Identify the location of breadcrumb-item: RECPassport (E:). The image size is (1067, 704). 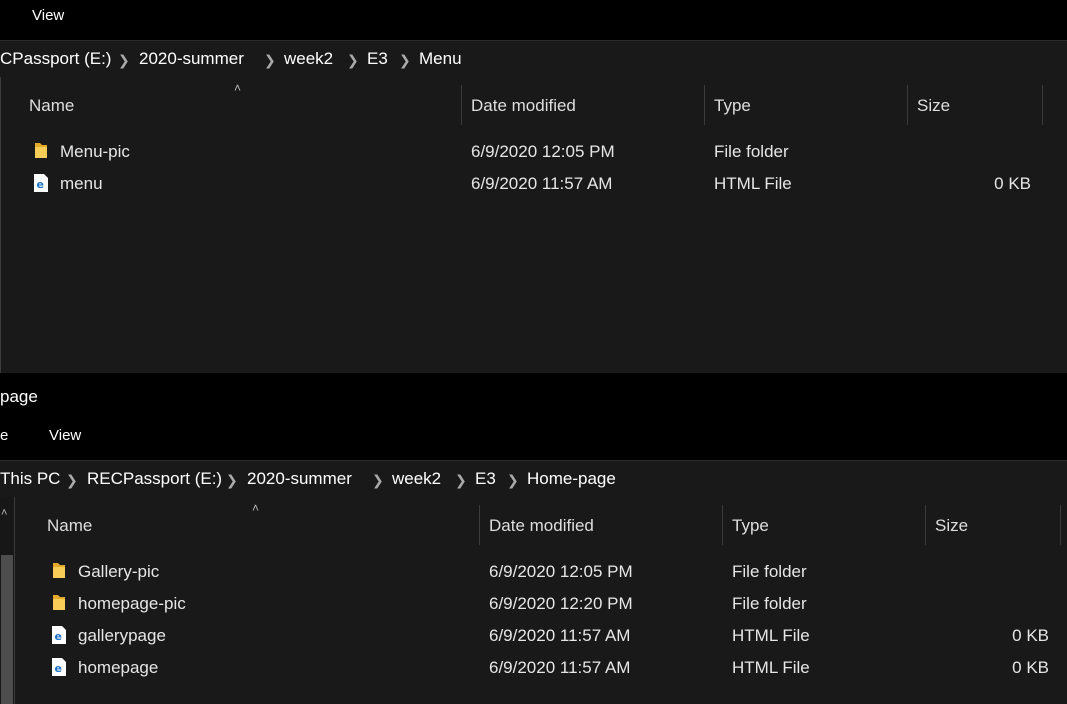
(154, 479).